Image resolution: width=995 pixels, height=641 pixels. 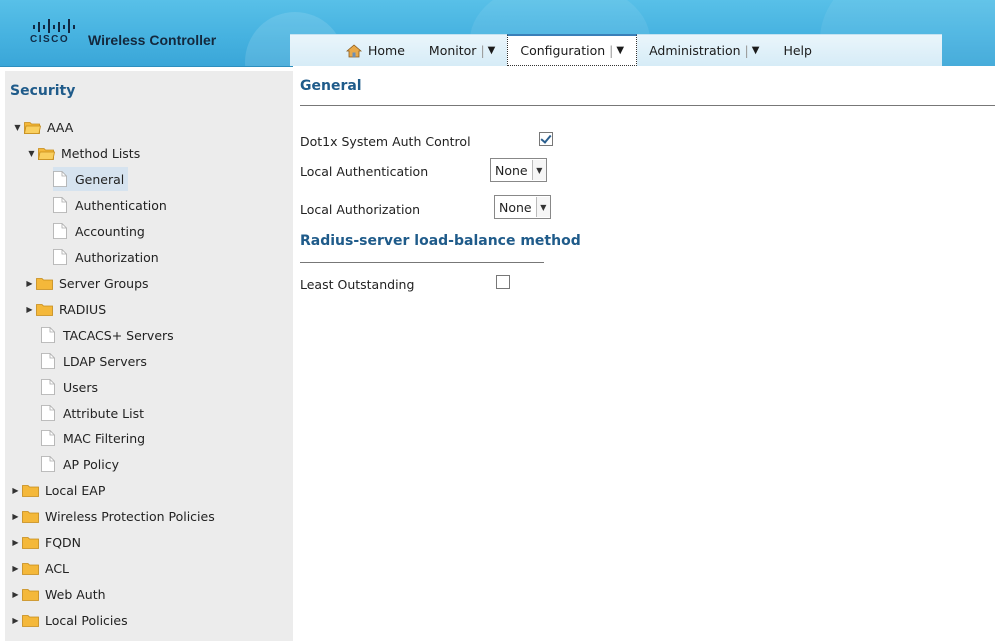 What do you see at coordinates (104, 283) in the screenshot?
I see `tree-item-label: Server Groups` at bounding box center [104, 283].